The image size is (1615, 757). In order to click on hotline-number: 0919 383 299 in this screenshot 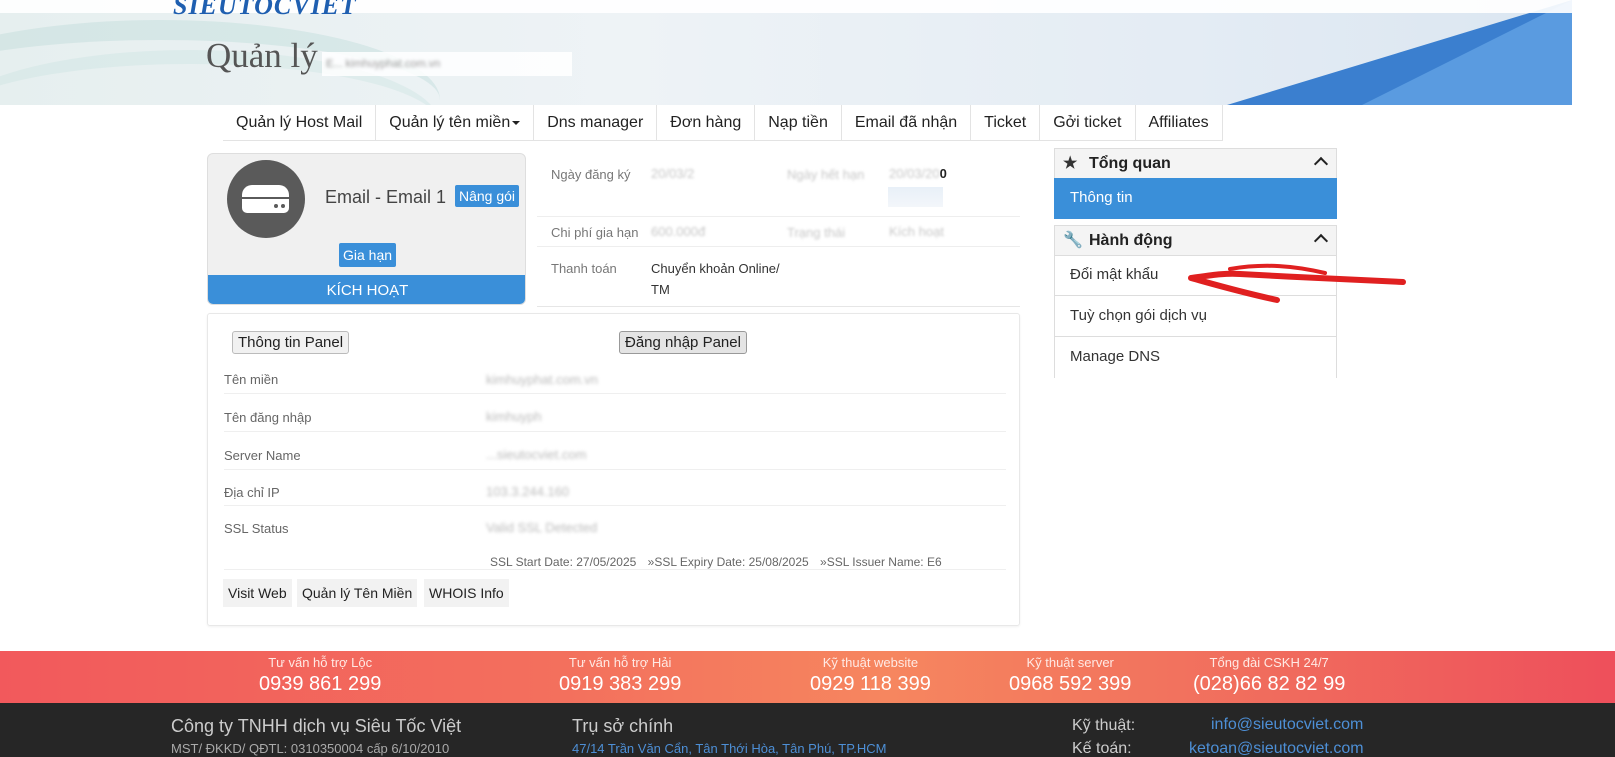, I will do `click(620, 684)`.